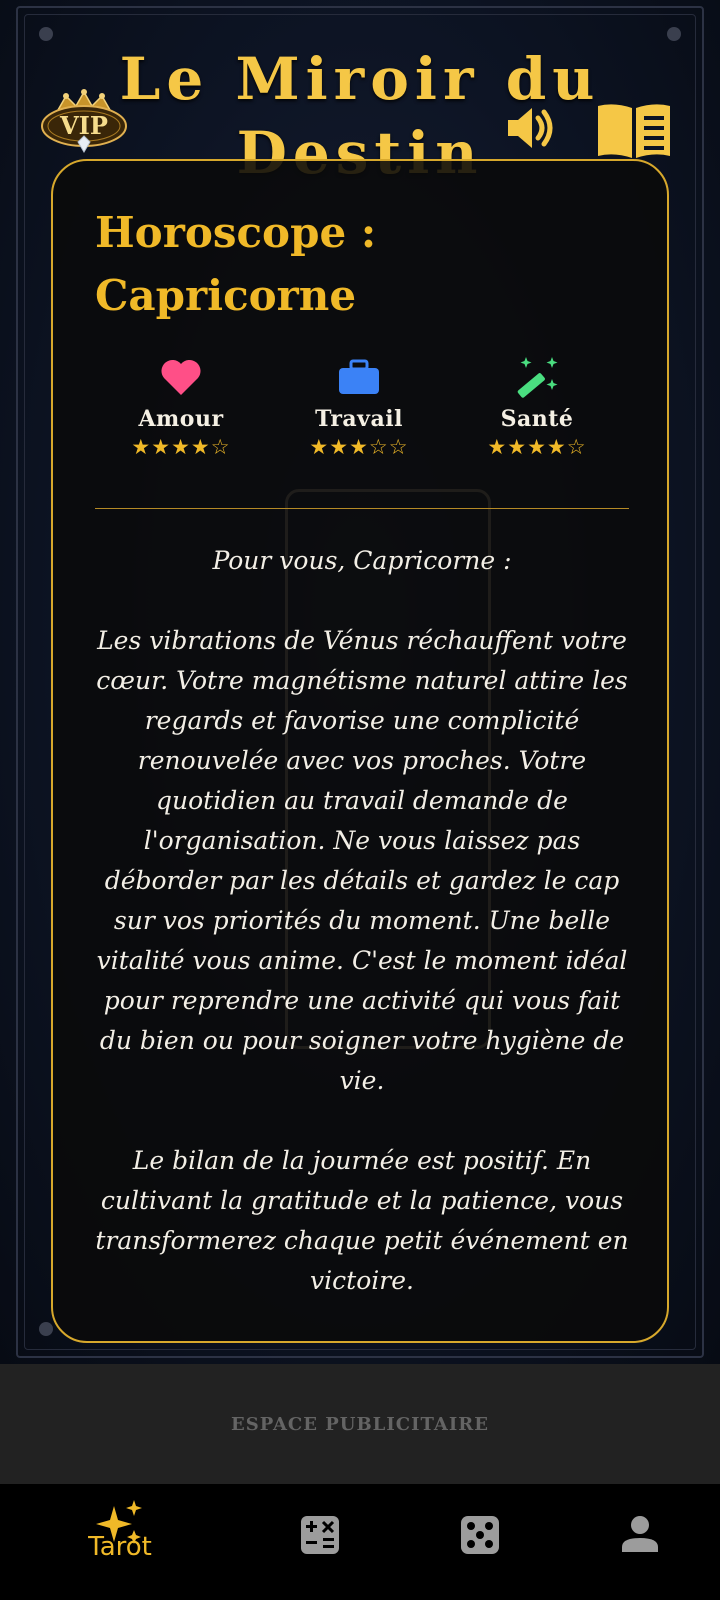 The width and height of the screenshot is (720, 1600). I want to click on briefcase-icon, so click(359, 376).